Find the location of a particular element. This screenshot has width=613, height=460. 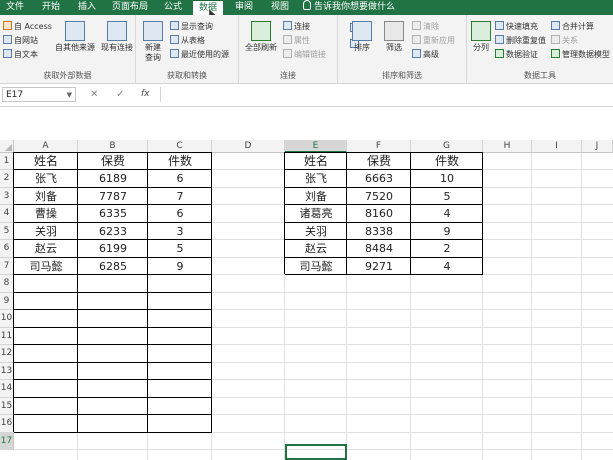

table1-cell: 6335 is located at coordinates (113, 213).